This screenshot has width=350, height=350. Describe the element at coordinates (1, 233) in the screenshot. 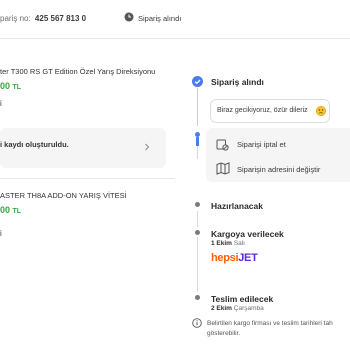

I see `item-tail-text-2: i` at that location.